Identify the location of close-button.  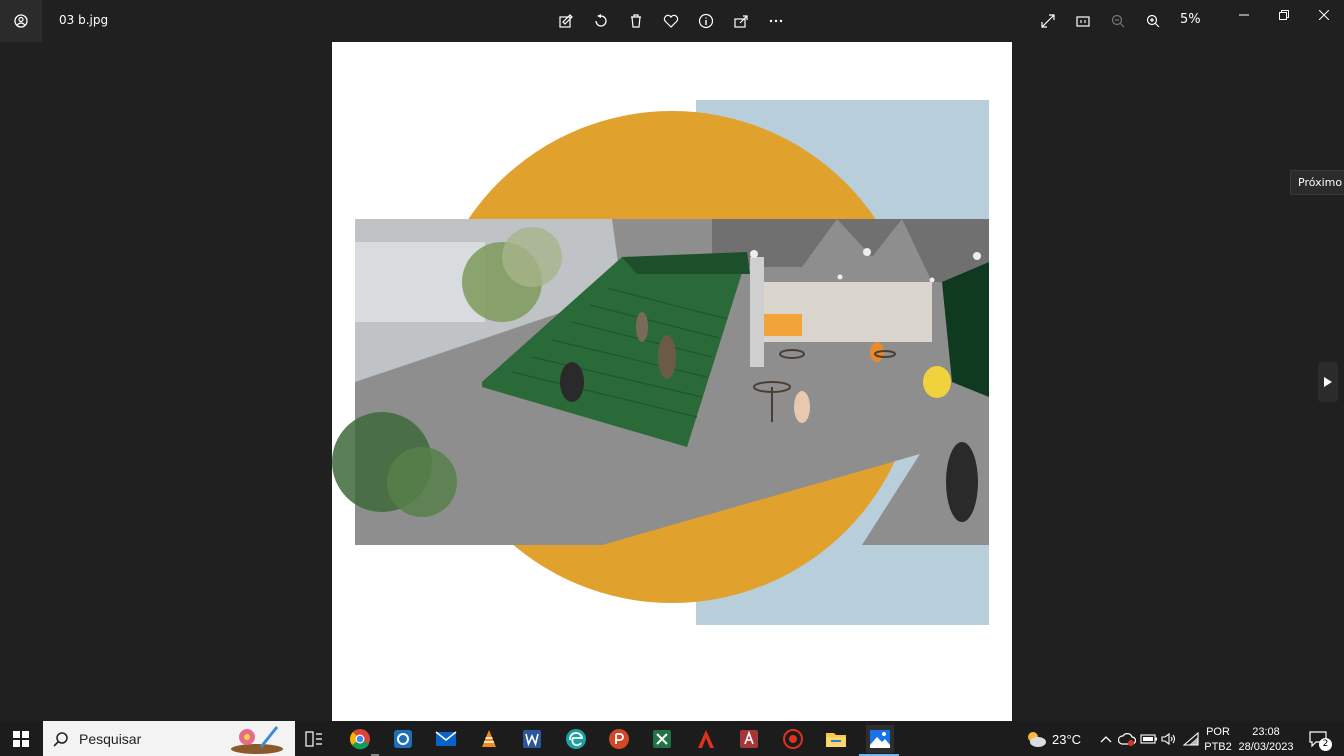
(1324, 15).